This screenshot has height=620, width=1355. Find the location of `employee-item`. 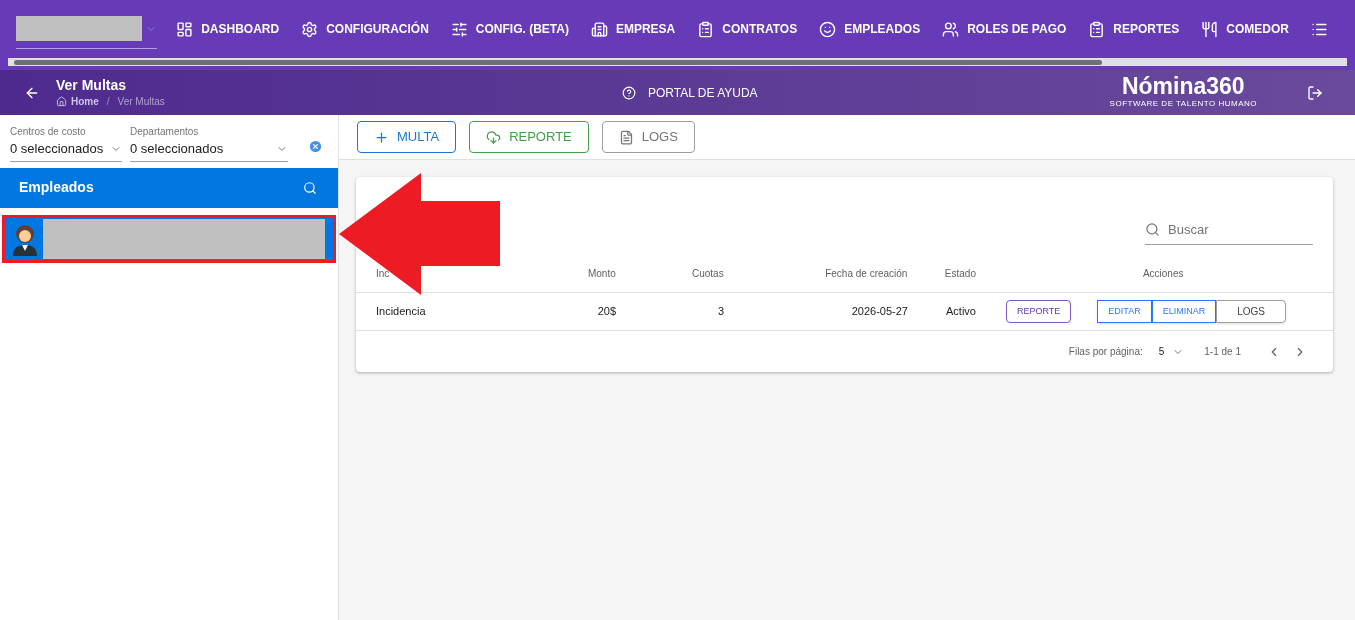

employee-item is located at coordinates (169, 238).